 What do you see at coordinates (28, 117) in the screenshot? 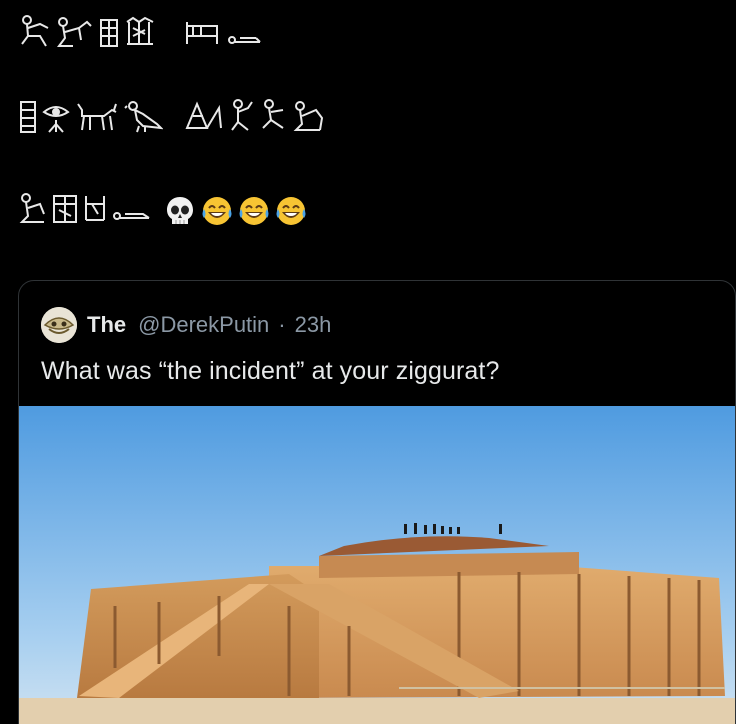
I see `column-glyph` at bounding box center [28, 117].